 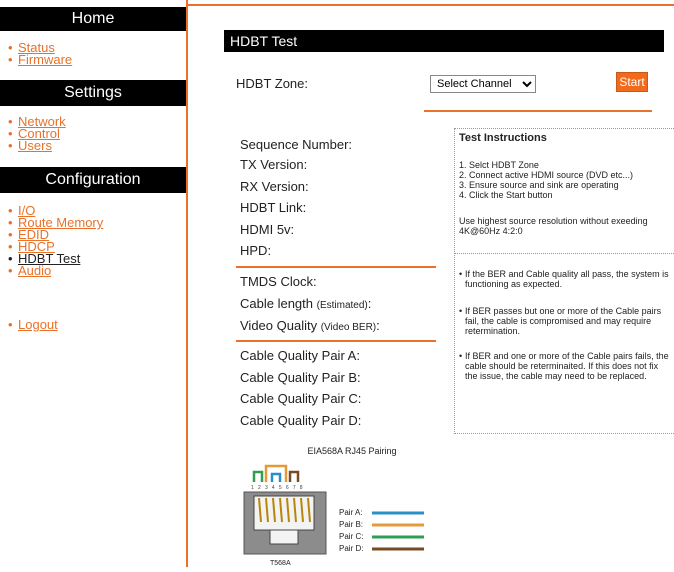 What do you see at coordinates (538, 111) in the screenshot?
I see `zone-divider` at bounding box center [538, 111].